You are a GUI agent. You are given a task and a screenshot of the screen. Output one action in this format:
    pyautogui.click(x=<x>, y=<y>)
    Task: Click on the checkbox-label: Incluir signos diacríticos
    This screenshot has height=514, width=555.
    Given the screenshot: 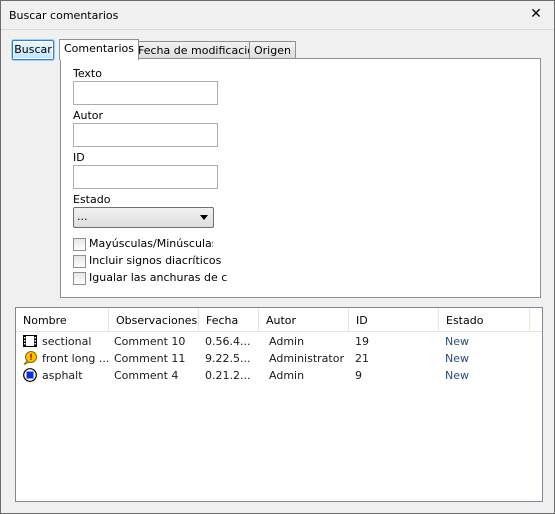 What is the action you would take?
    pyautogui.click(x=155, y=261)
    